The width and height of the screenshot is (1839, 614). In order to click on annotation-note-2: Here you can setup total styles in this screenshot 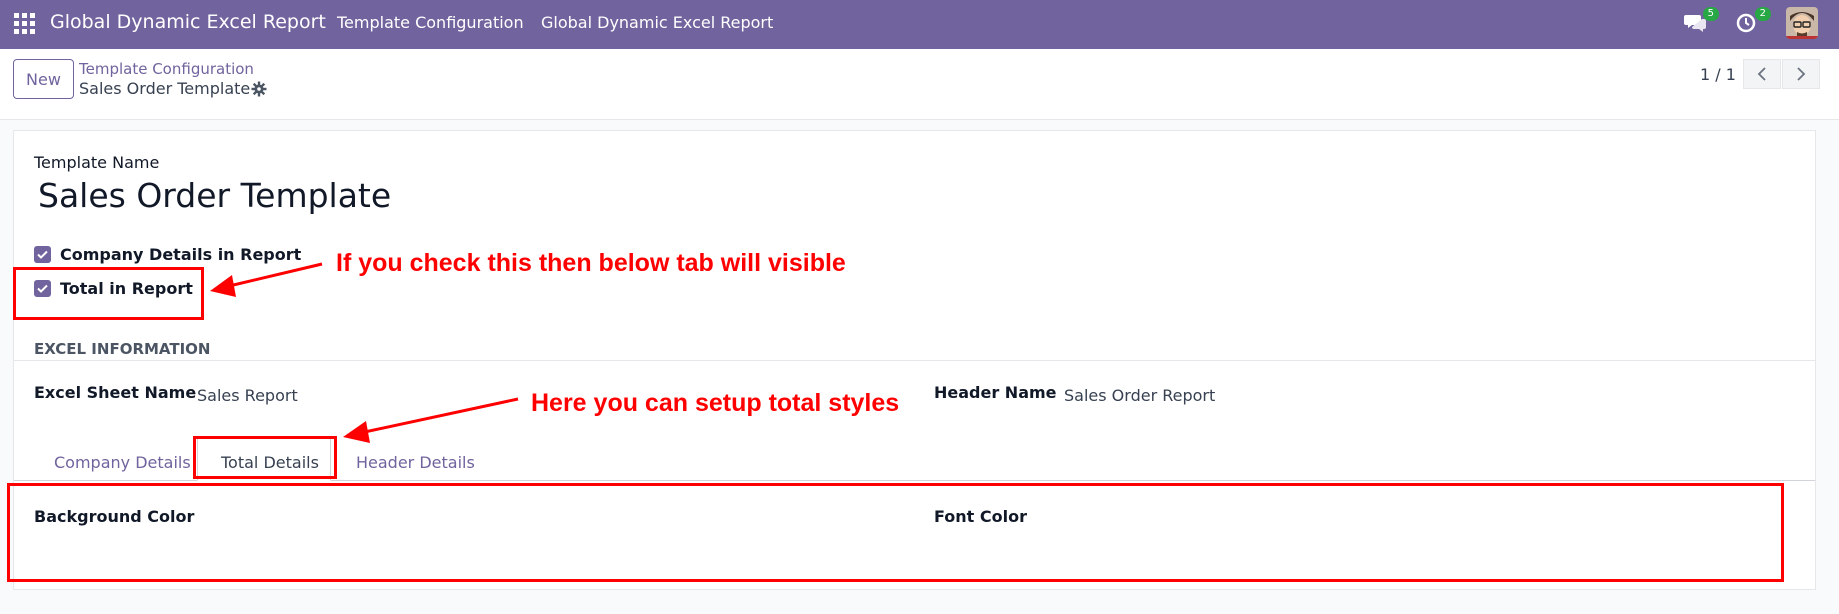, I will do `click(715, 403)`.